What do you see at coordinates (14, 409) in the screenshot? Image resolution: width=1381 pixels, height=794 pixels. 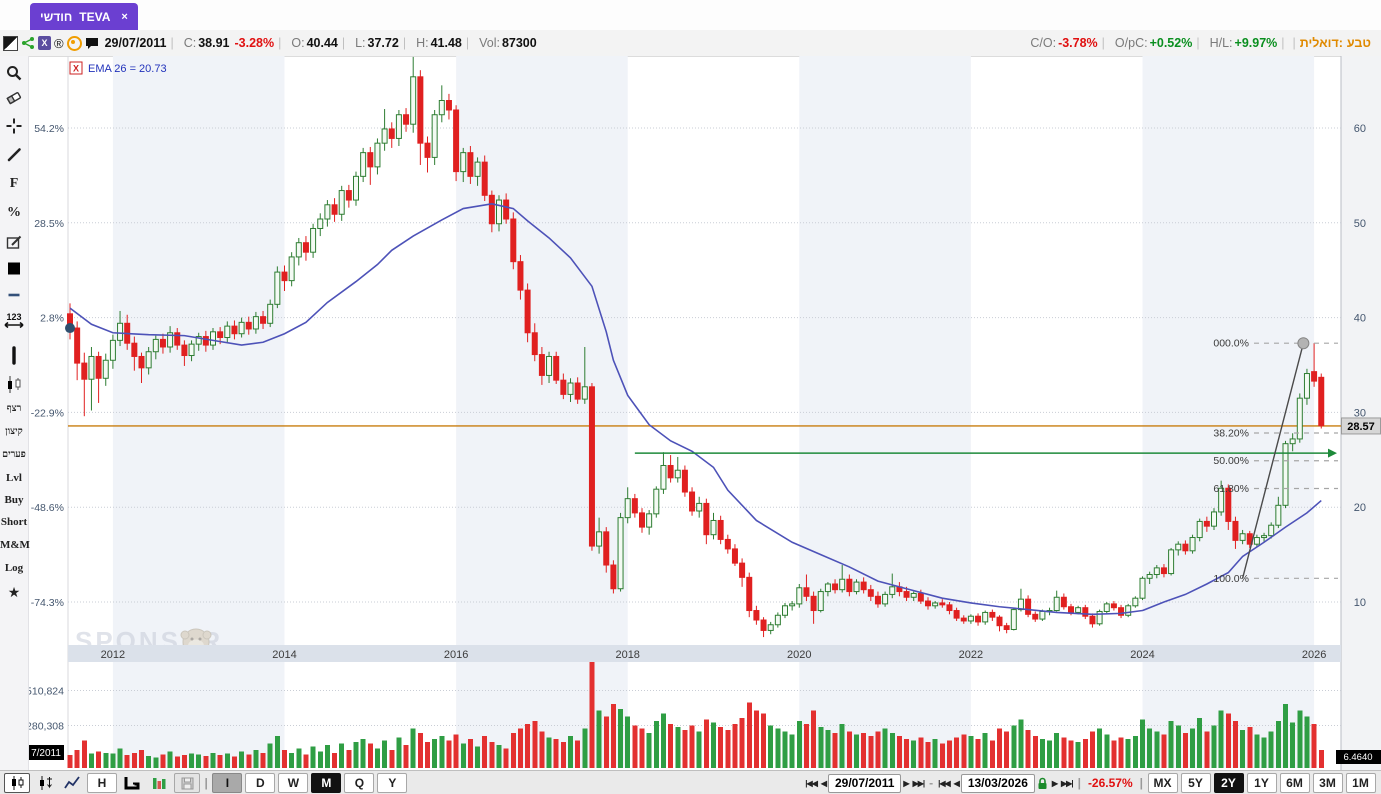 I see `sidebar-item-retzef: רצף` at bounding box center [14, 409].